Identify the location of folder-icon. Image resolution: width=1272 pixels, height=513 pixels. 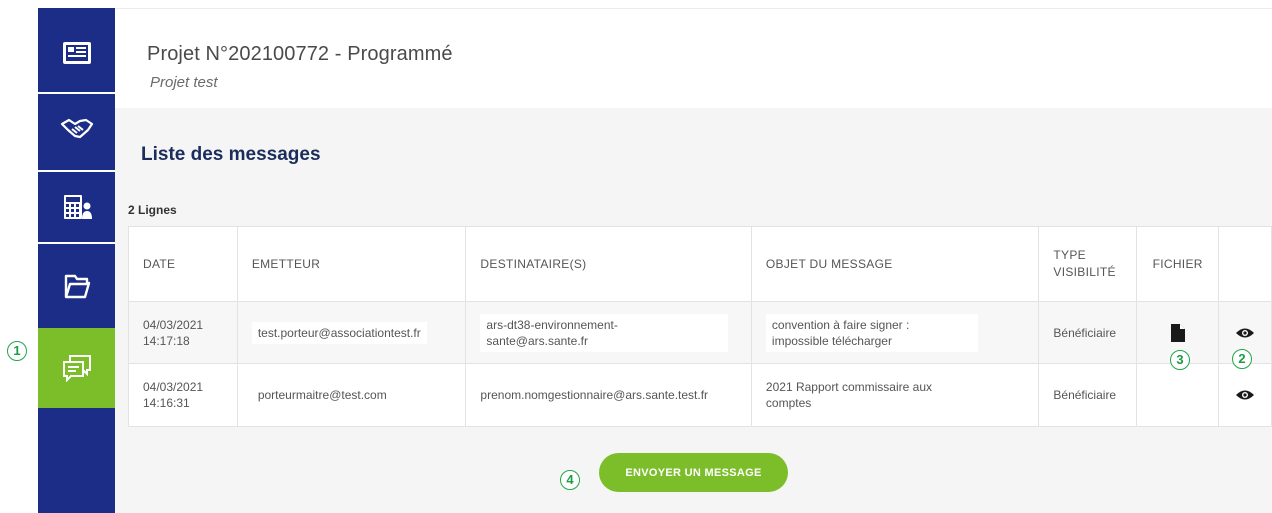
(77, 286).